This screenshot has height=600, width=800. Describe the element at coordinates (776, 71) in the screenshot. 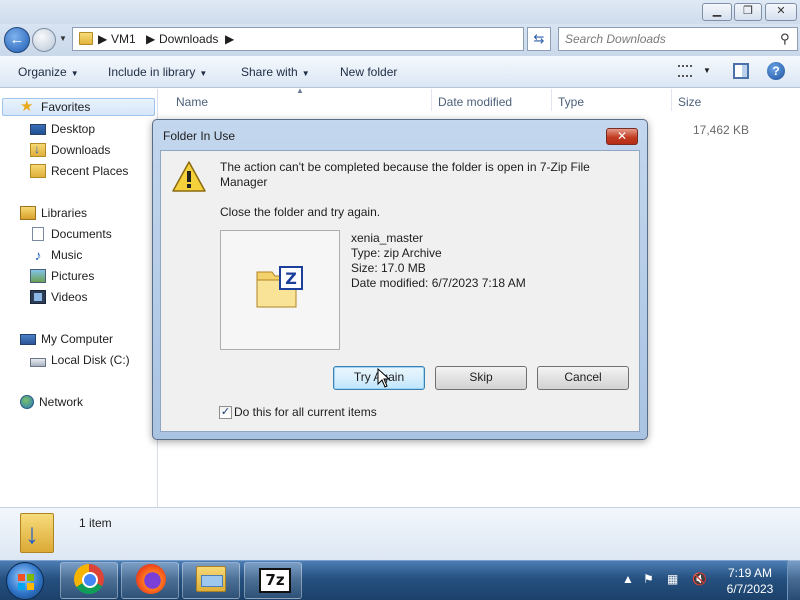

I see `help-icon: ?` at that location.